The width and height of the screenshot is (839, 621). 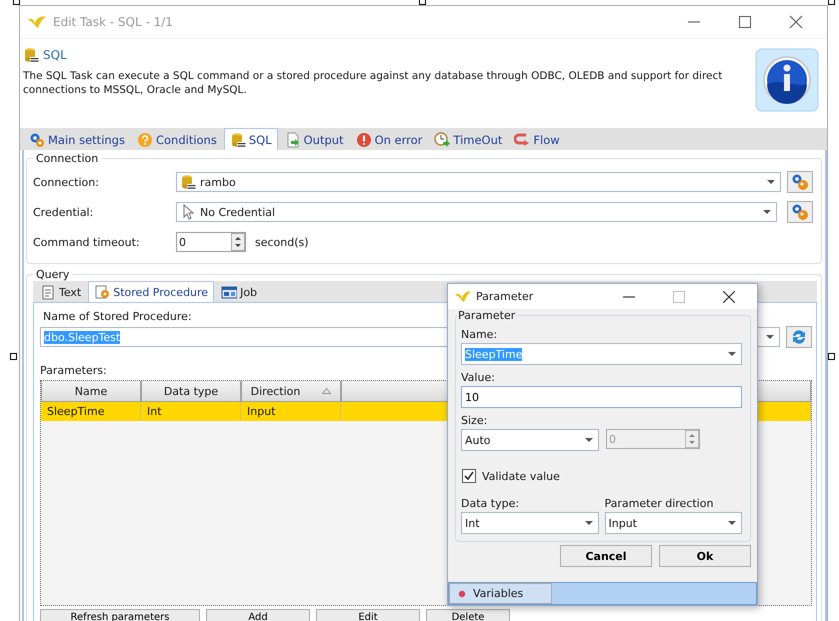 What do you see at coordinates (151, 291) in the screenshot?
I see `tab: Stored Procedure` at bounding box center [151, 291].